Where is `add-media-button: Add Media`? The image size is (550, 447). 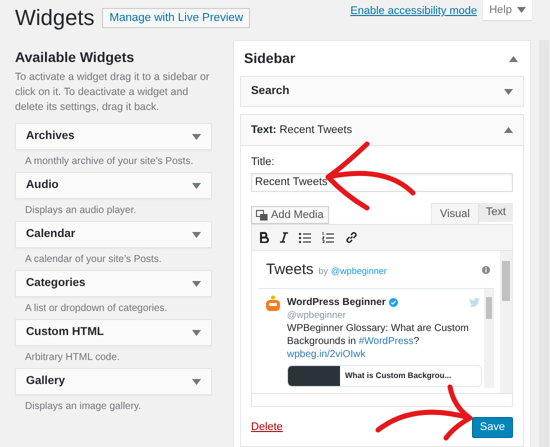 add-media-button: Add Media is located at coordinates (290, 215).